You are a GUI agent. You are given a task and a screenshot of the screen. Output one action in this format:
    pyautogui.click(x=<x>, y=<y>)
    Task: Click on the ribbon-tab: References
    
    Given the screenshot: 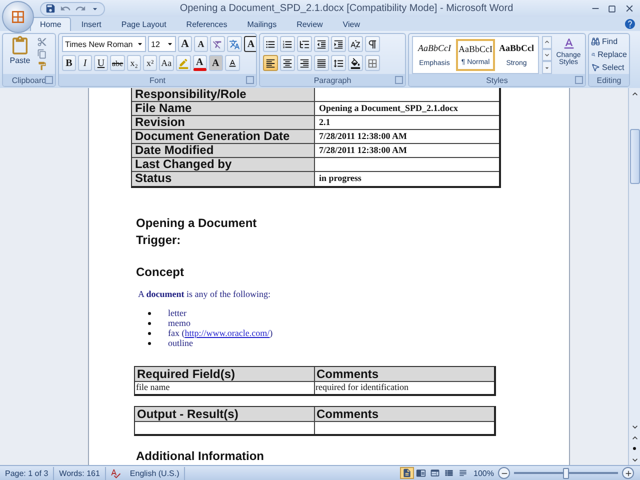 What is the action you would take?
    pyautogui.click(x=207, y=24)
    